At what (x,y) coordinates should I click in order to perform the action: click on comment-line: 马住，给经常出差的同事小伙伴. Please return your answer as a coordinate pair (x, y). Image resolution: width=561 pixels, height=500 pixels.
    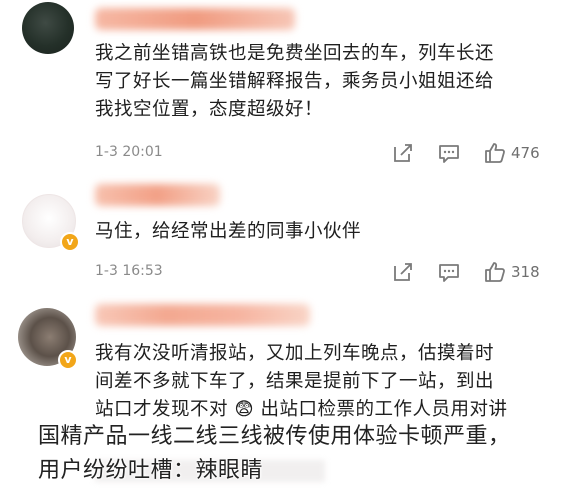
    Looking at the image, I should click on (228, 231).